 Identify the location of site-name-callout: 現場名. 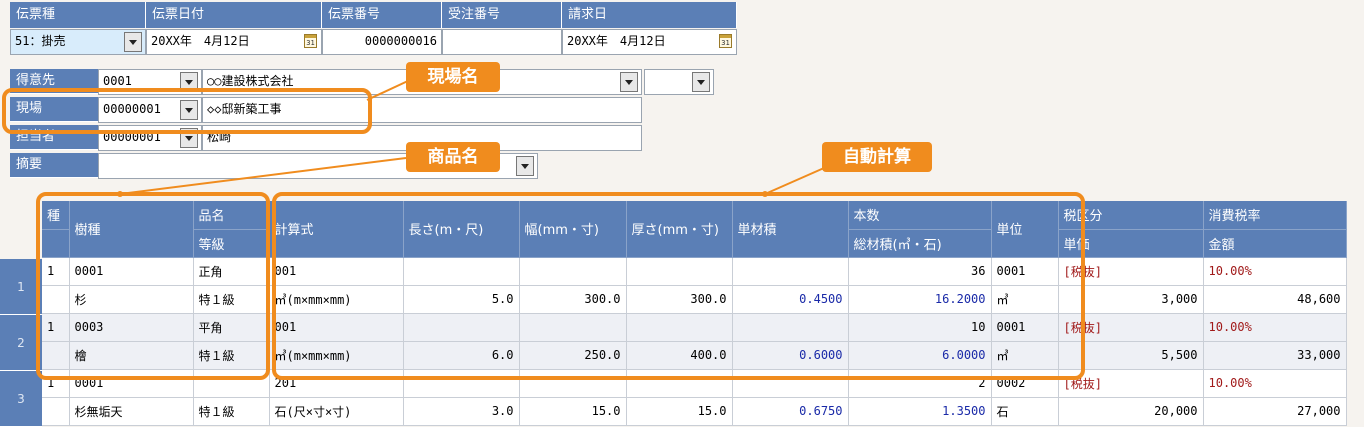
(453, 77).